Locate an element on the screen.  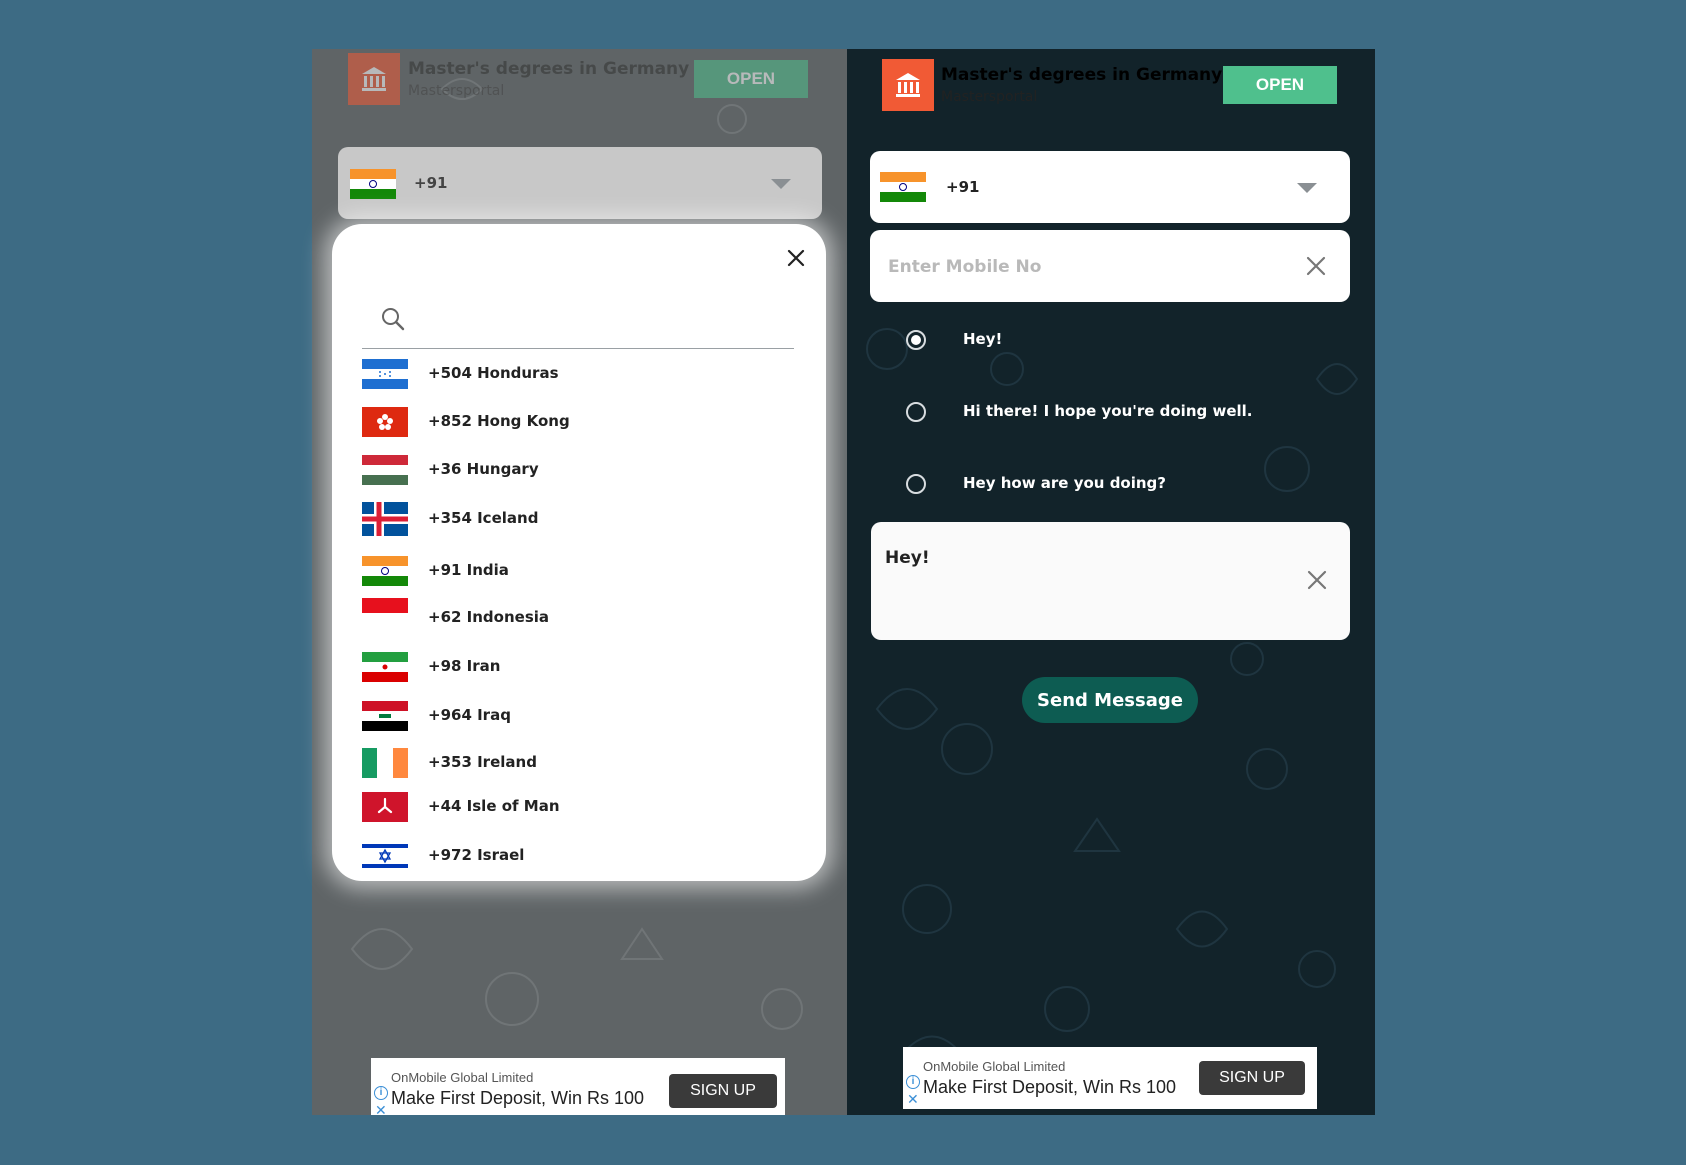
send-message-button: Send Message is located at coordinates (1110, 700).